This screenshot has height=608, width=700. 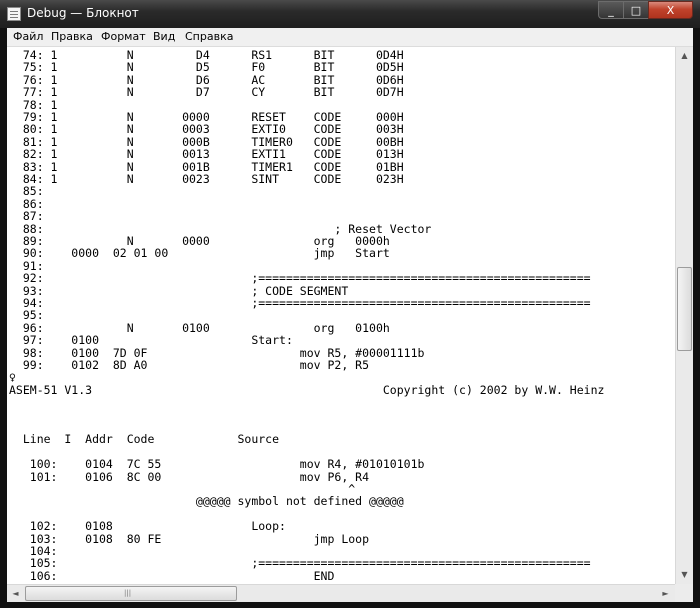 I want to click on menu-file: Файл, so click(x=28, y=36).